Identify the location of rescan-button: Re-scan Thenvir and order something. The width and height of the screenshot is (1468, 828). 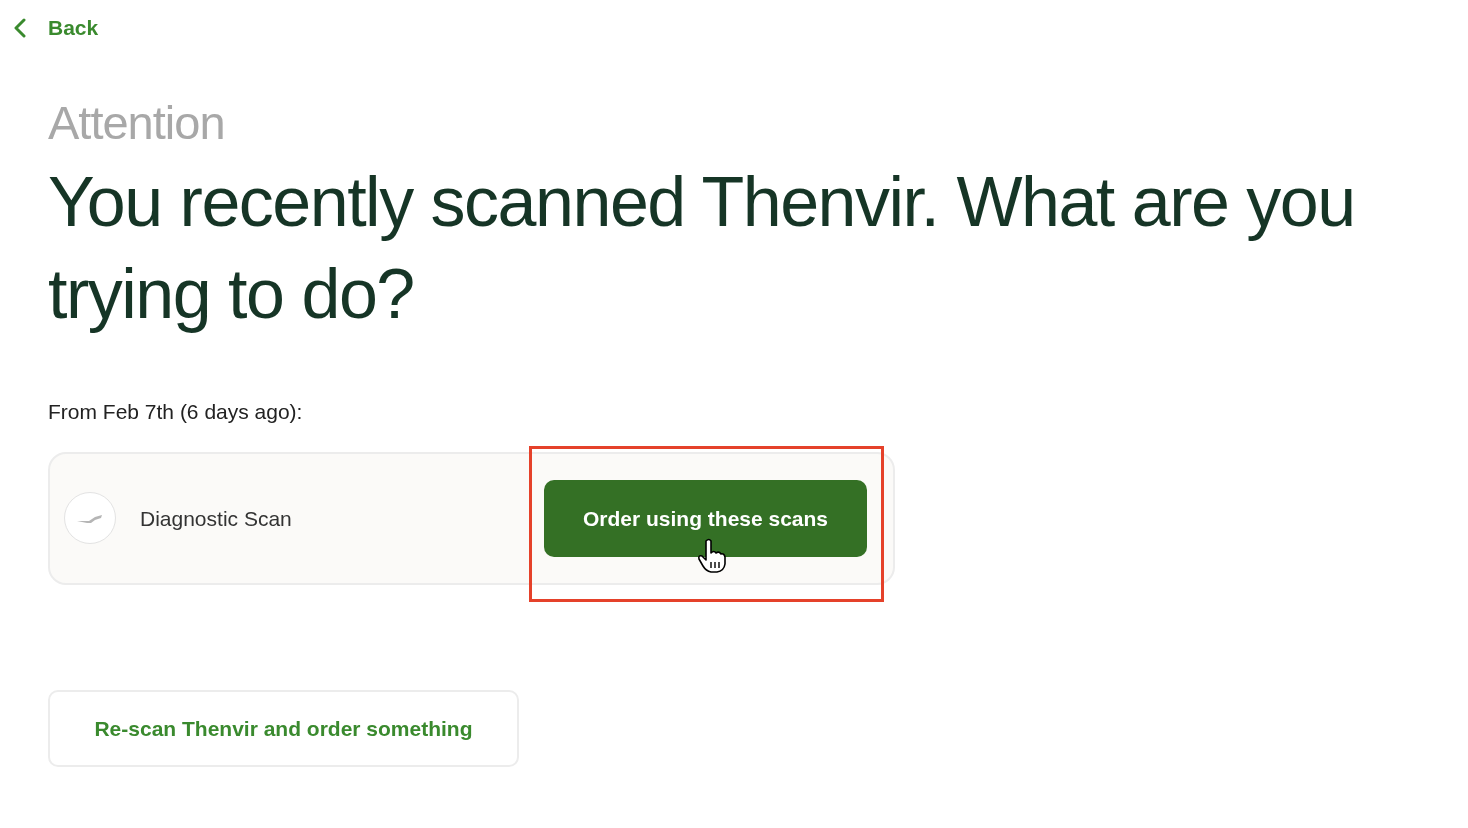
(283, 728).